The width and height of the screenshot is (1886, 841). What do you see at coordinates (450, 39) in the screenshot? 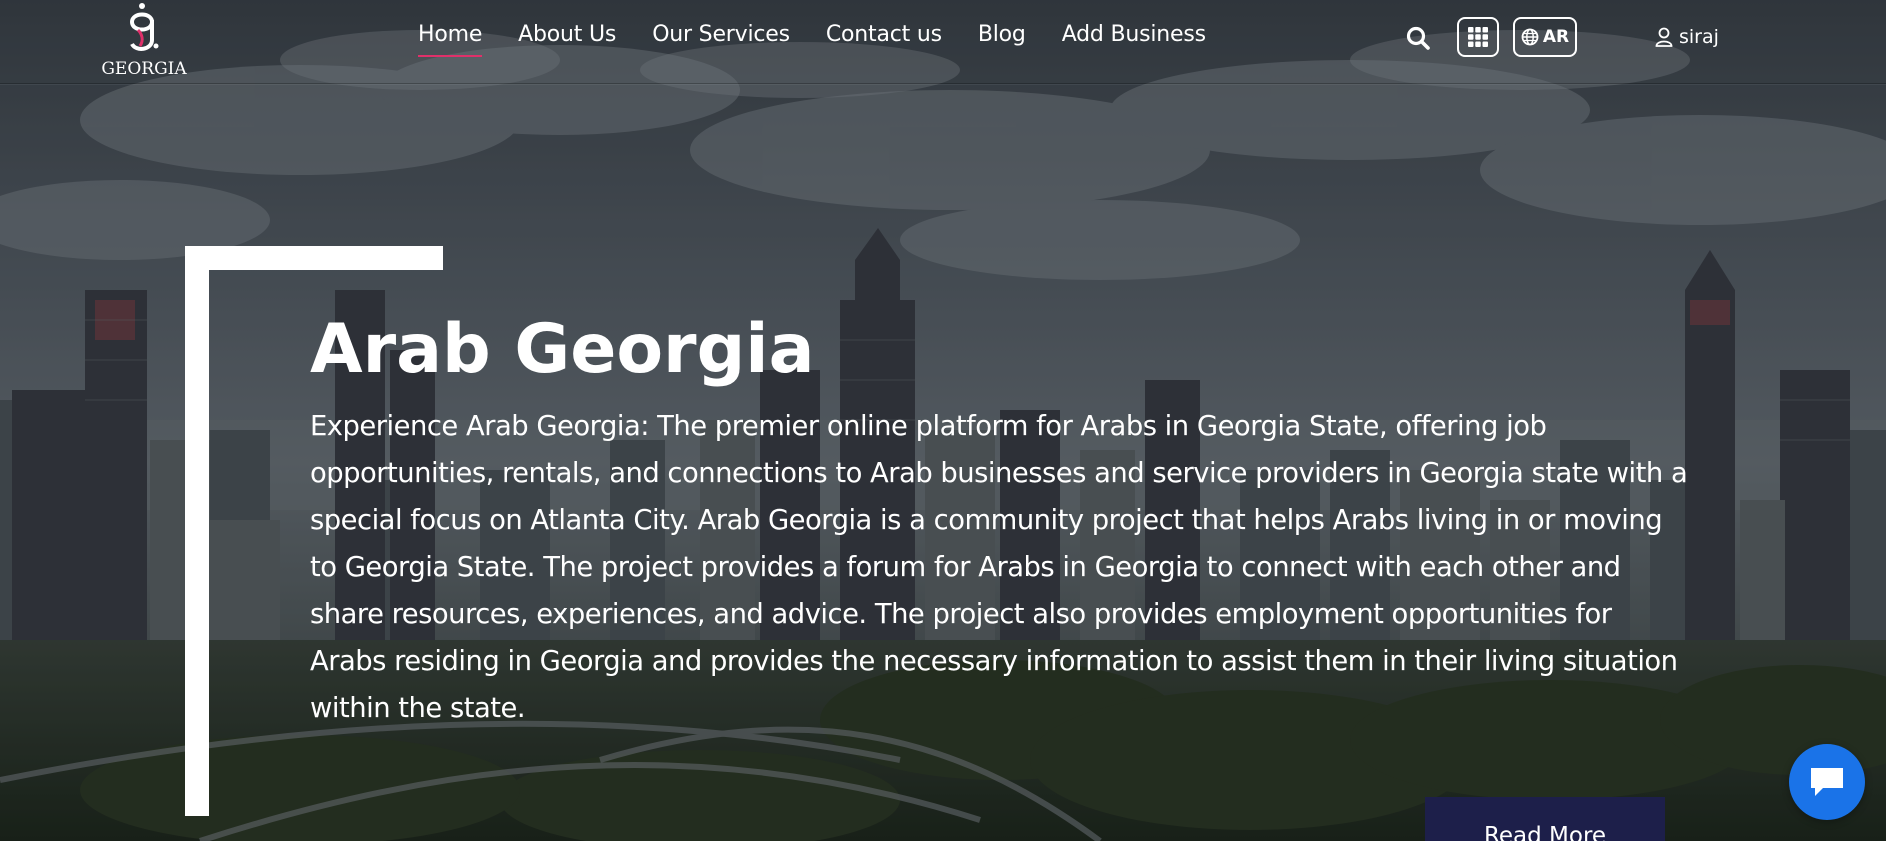
I see `nav-home: Home` at bounding box center [450, 39].